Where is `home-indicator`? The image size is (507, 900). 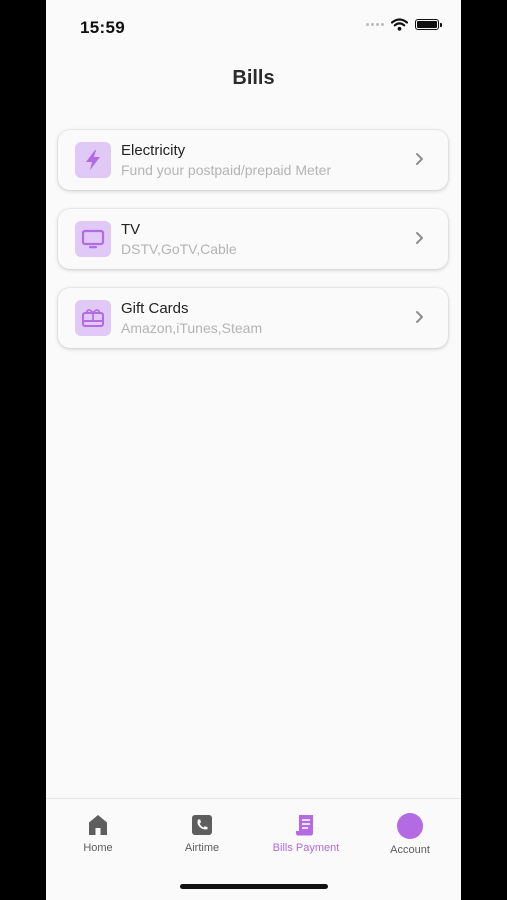 home-indicator is located at coordinates (254, 886).